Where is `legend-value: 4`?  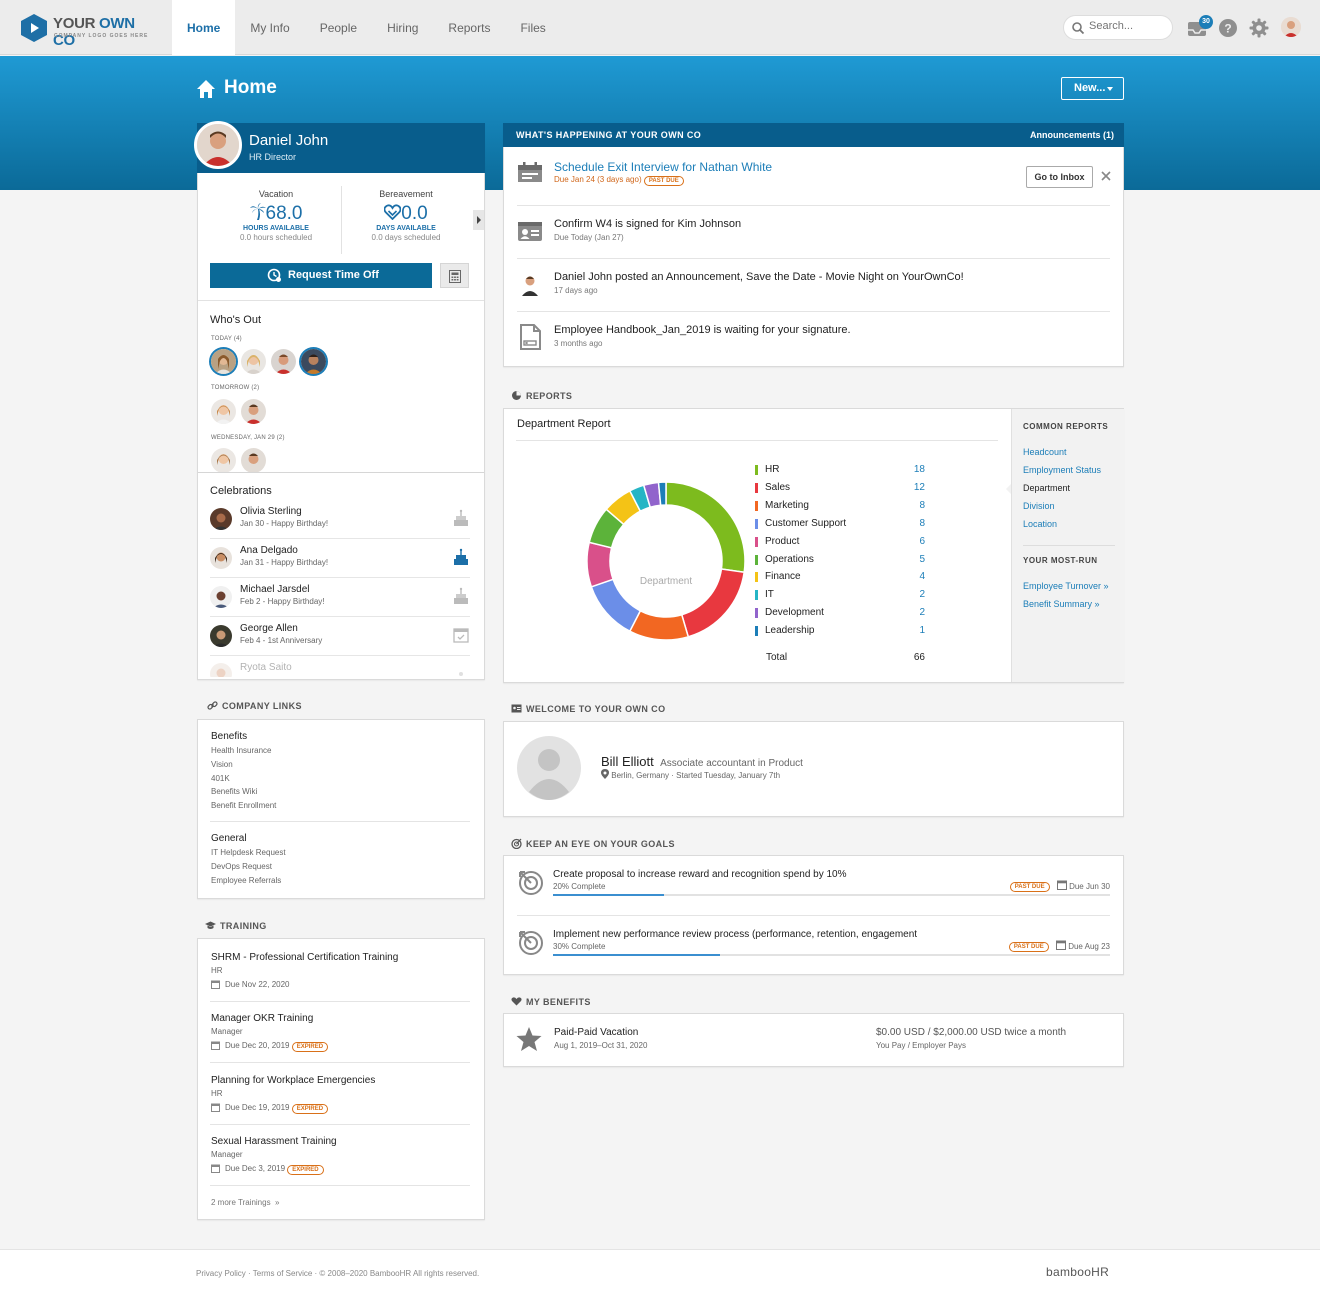
legend-value: 4 is located at coordinates (922, 576).